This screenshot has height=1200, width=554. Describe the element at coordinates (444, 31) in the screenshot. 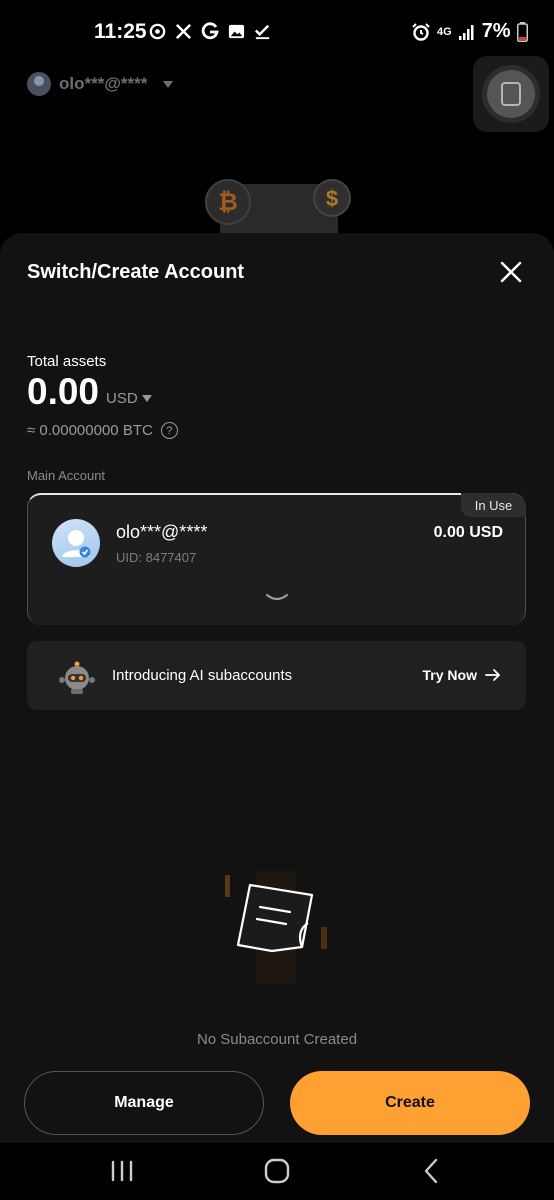

I see `network-type: 4G` at that location.